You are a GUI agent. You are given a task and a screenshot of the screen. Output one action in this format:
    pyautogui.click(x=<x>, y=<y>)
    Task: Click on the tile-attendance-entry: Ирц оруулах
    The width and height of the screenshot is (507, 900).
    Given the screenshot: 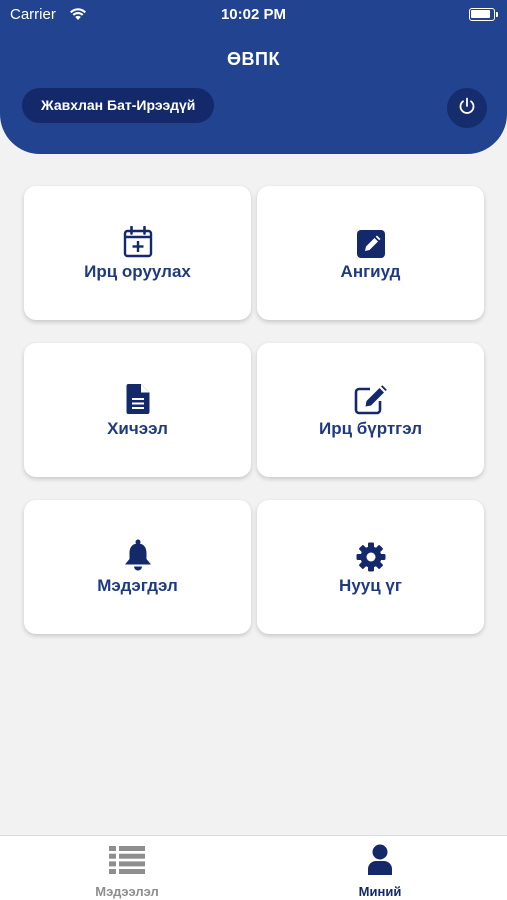 What is the action you would take?
    pyautogui.click(x=137, y=253)
    